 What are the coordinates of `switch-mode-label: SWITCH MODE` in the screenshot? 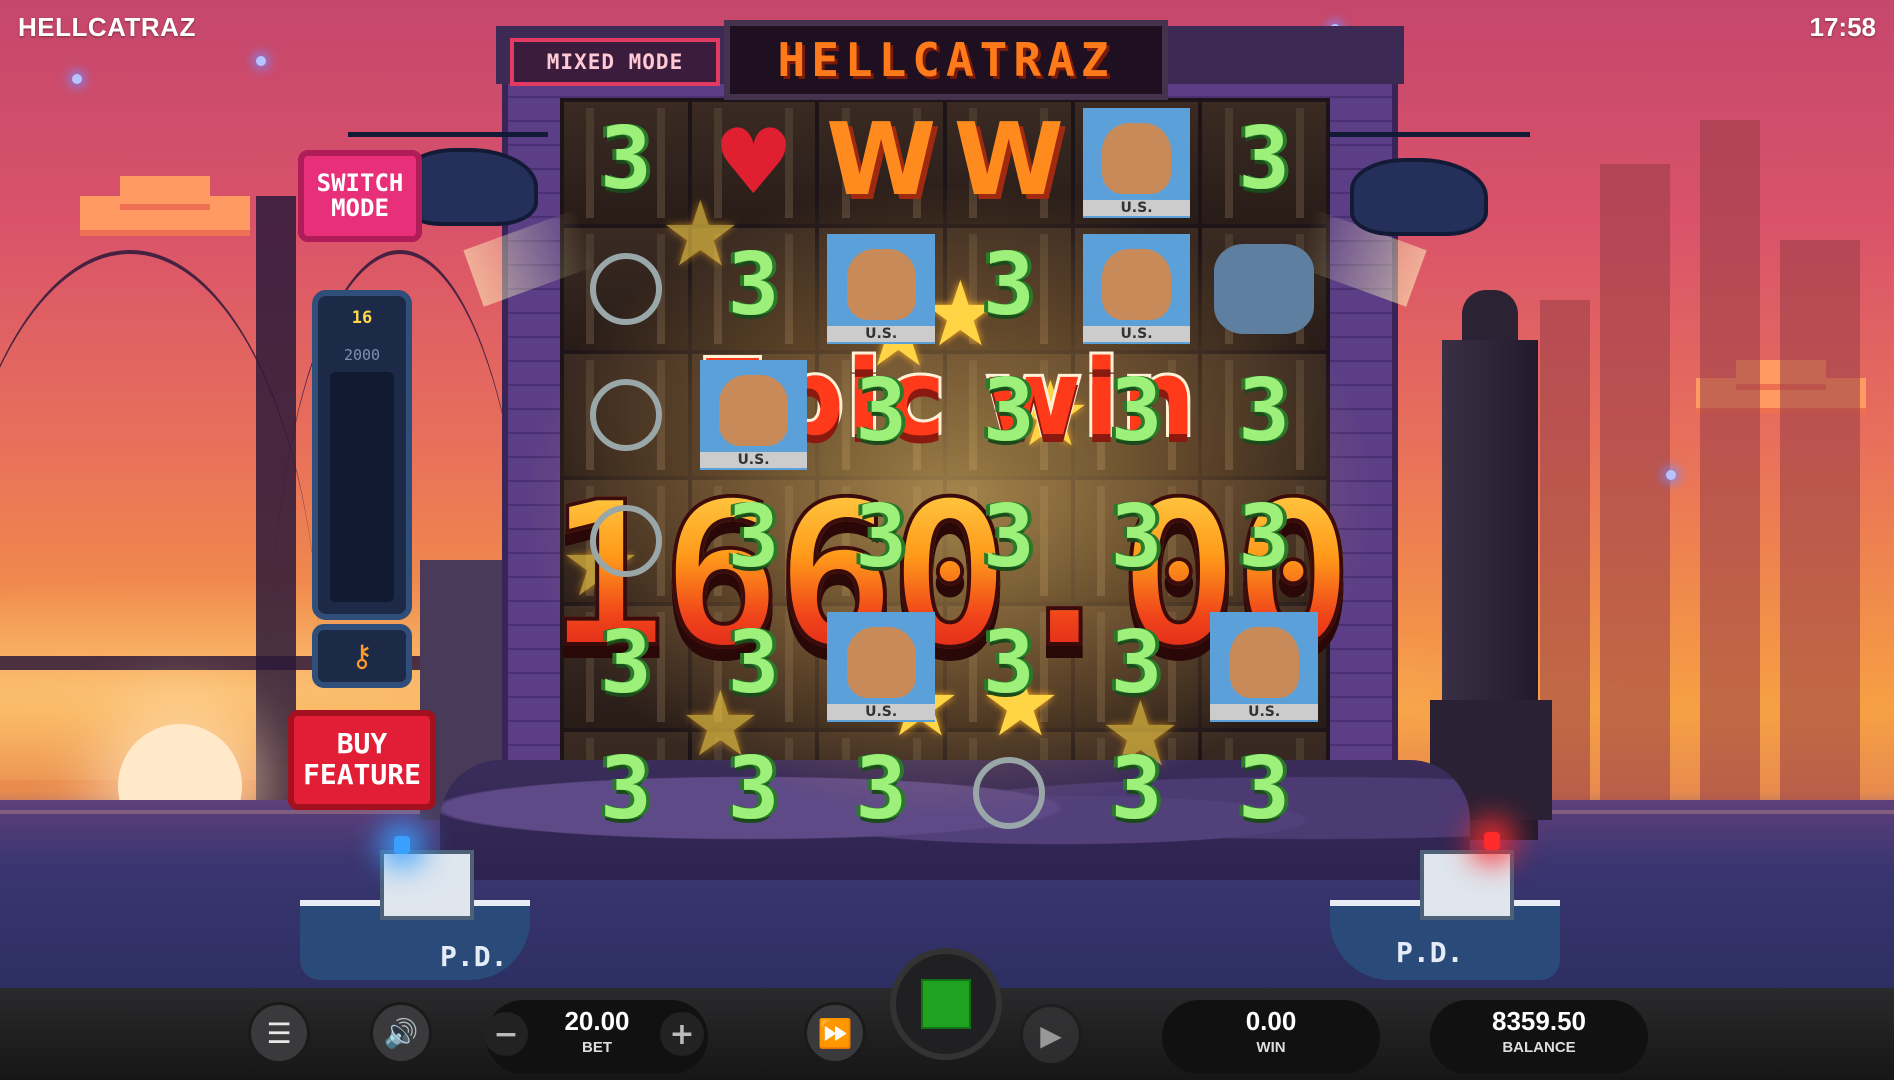 It's located at (360, 195).